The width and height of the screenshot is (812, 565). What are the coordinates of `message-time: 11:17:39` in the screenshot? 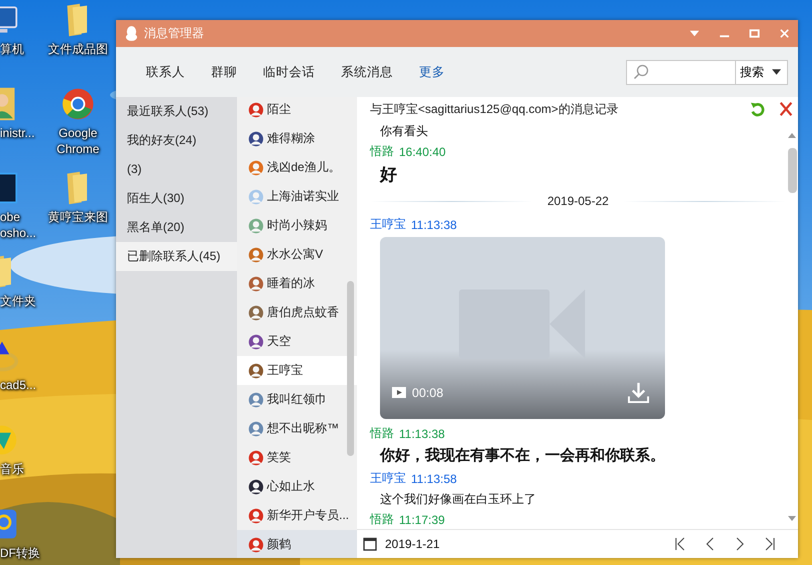 It's located at (422, 519).